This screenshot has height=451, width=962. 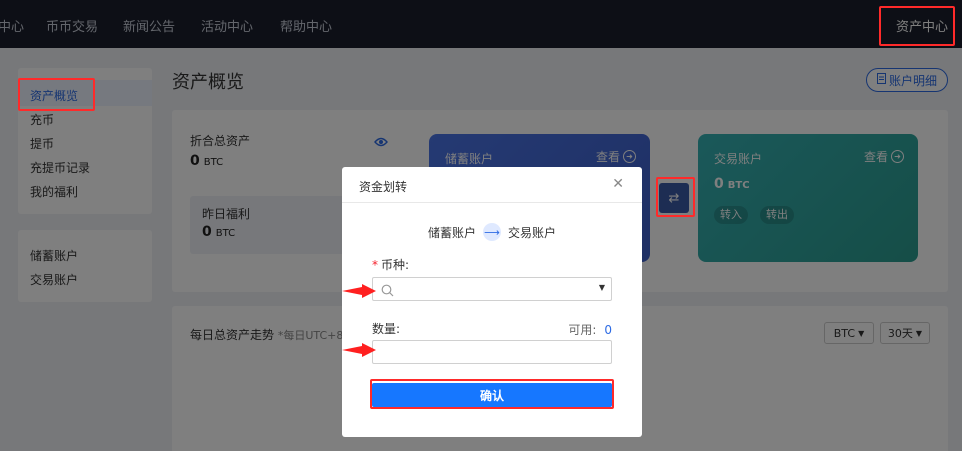 I want to click on transfer-direction: 储蓄账户 ⟶ 交易账户, so click(x=492, y=232).